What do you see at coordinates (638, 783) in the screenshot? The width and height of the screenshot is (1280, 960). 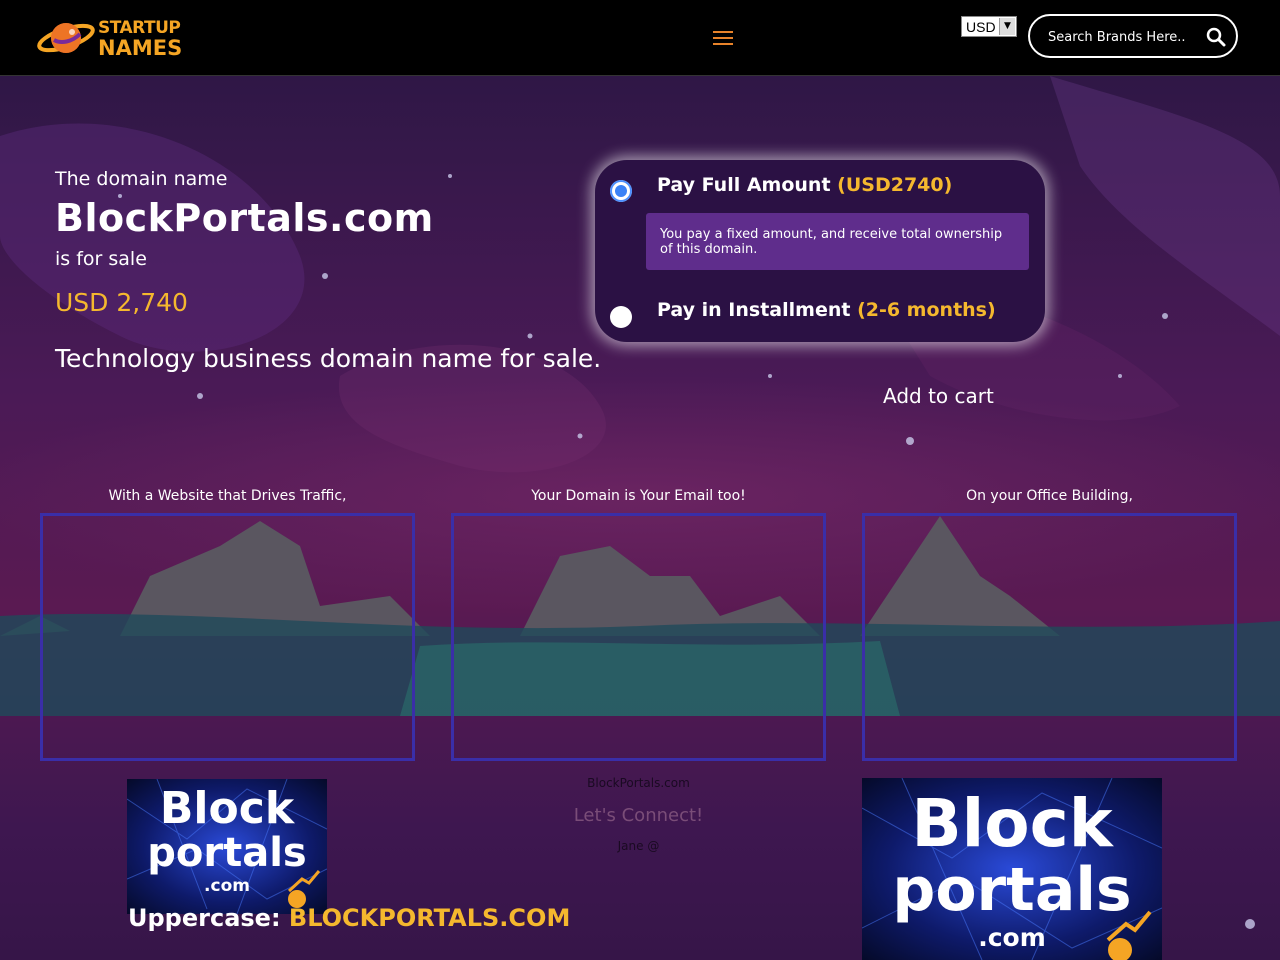 I see `business-card-domain: BlockPortals.com` at bounding box center [638, 783].